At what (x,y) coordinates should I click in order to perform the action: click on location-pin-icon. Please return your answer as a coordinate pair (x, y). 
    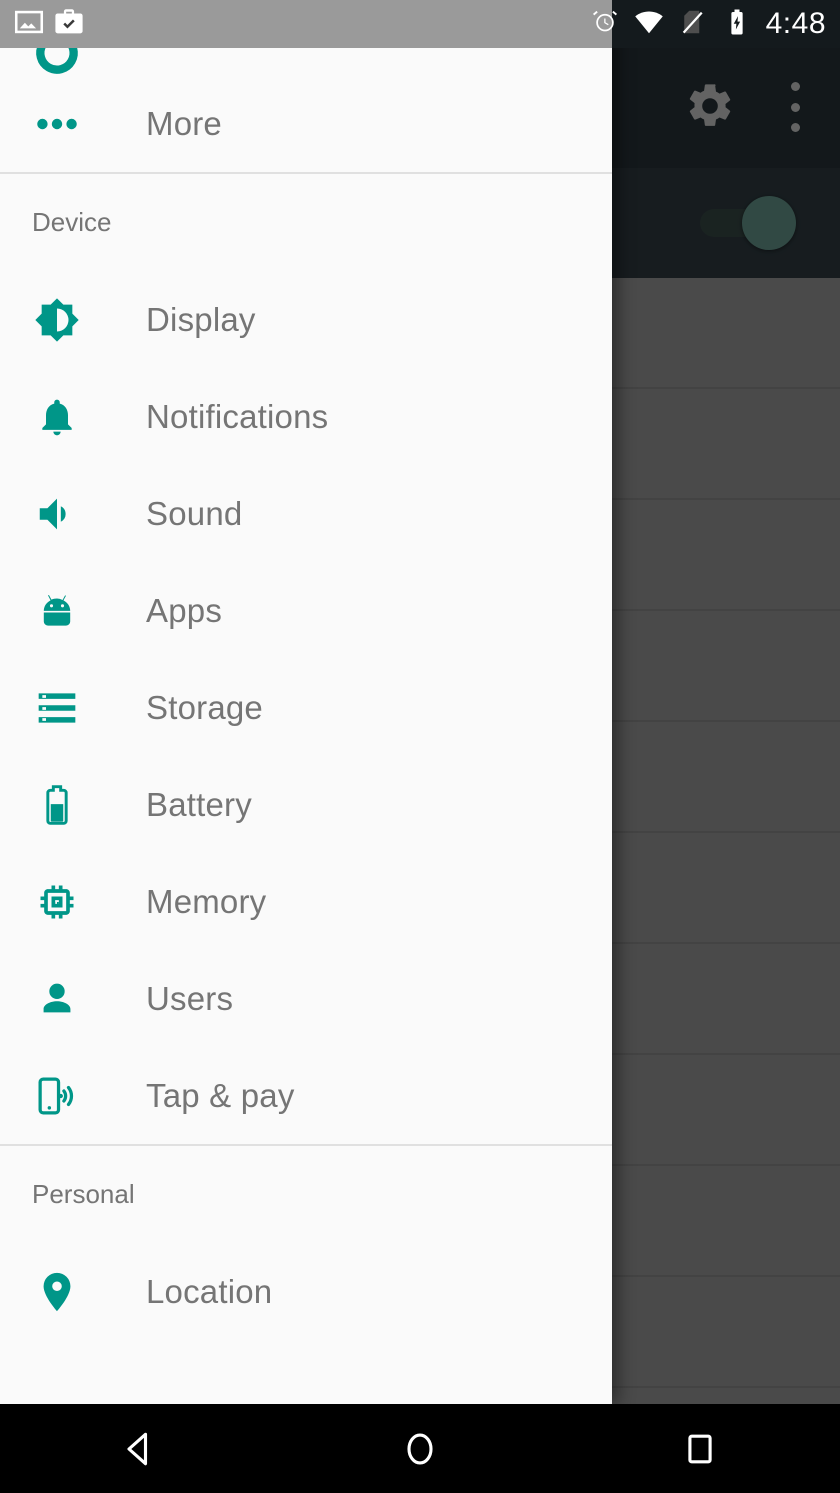
    Looking at the image, I should click on (57, 1292).